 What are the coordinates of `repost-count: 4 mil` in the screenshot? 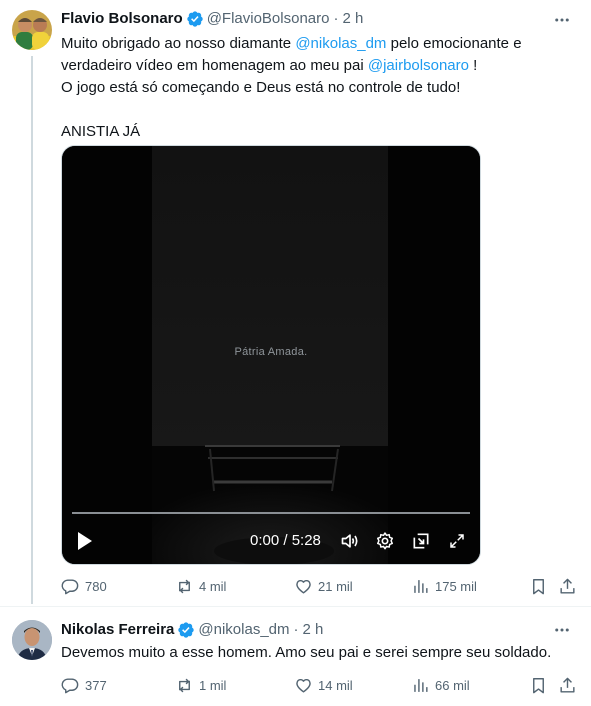 It's located at (213, 586).